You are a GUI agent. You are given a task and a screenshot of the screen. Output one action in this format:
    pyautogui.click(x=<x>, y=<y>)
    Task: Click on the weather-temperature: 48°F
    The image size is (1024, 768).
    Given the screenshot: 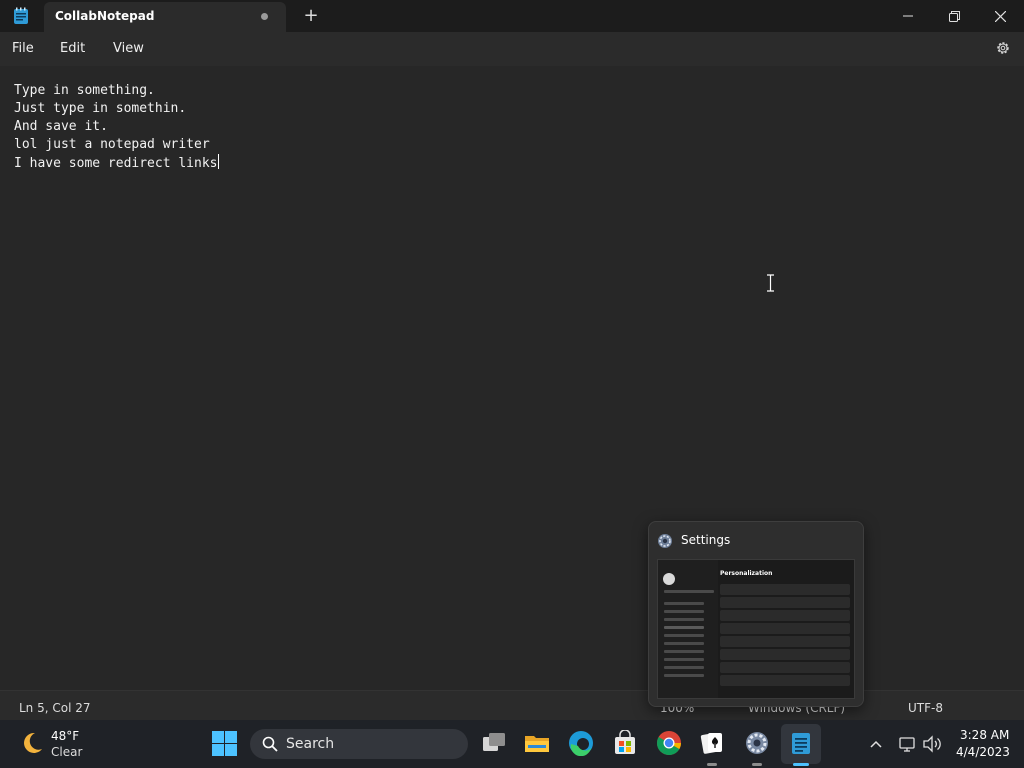 What is the action you would take?
    pyautogui.click(x=65, y=736)
    